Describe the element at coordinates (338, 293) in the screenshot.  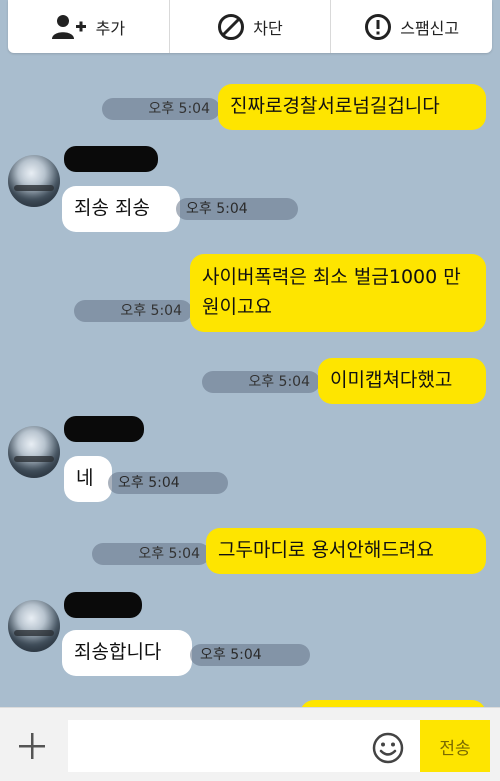
I see `my-message-bubble: 사이버폭력은 최소 벌금1000 만원이고요` at that location.